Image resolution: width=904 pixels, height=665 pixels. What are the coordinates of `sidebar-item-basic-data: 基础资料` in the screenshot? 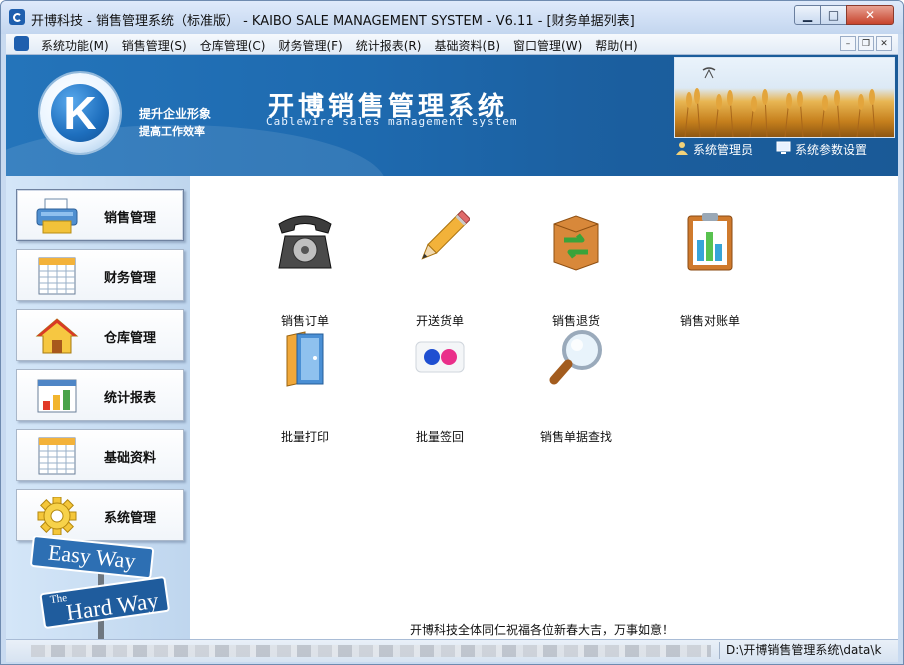 It's located at (100, 455).